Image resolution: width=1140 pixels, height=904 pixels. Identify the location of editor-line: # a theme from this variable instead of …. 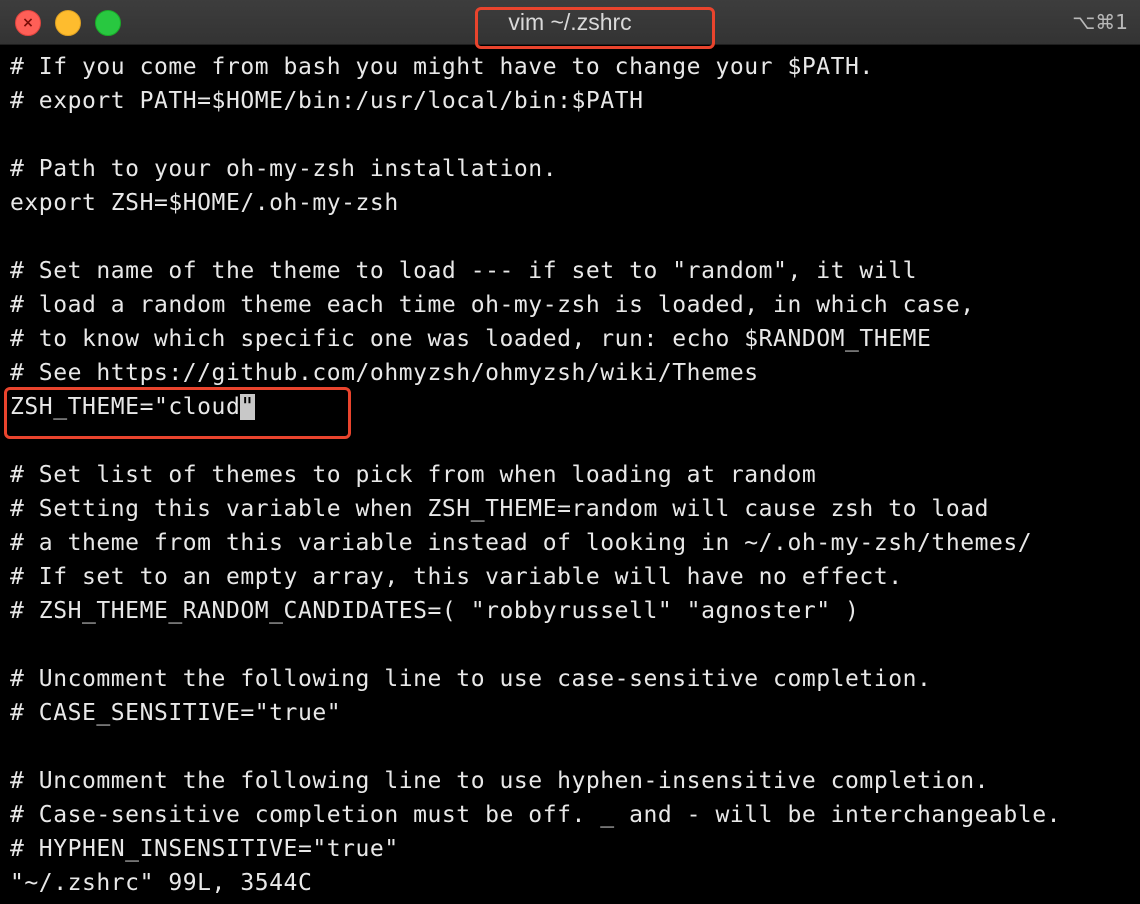
(521, 543).